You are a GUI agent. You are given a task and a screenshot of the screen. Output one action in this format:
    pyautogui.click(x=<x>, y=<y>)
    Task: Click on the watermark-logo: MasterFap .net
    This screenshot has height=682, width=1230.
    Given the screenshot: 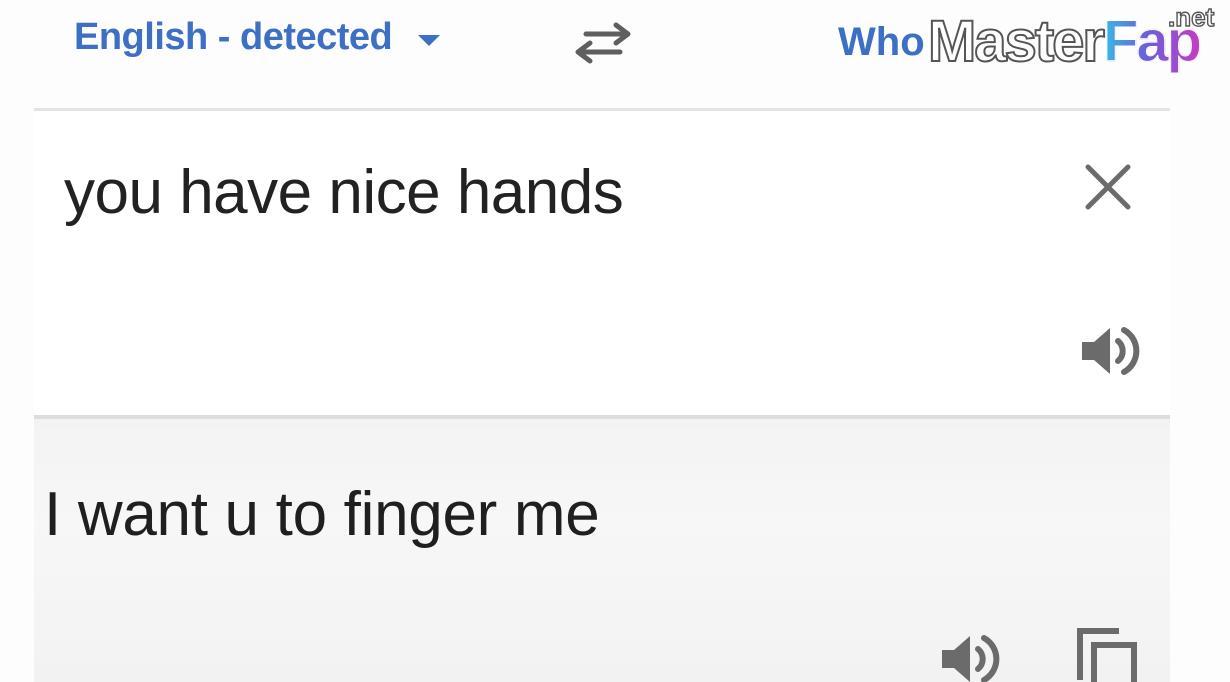 What is the action you would take?
    pyautogui.click(x=1078, y=41)
    